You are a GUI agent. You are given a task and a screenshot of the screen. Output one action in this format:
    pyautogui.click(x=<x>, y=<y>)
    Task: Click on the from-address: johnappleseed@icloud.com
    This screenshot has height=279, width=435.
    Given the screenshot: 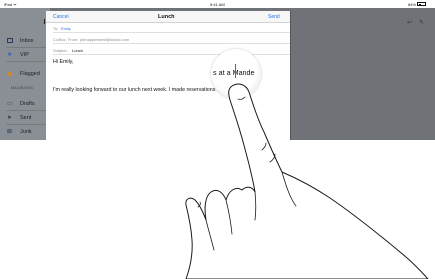 What is the action you would take?
    pyautogui.click(x=105, y=39)
    